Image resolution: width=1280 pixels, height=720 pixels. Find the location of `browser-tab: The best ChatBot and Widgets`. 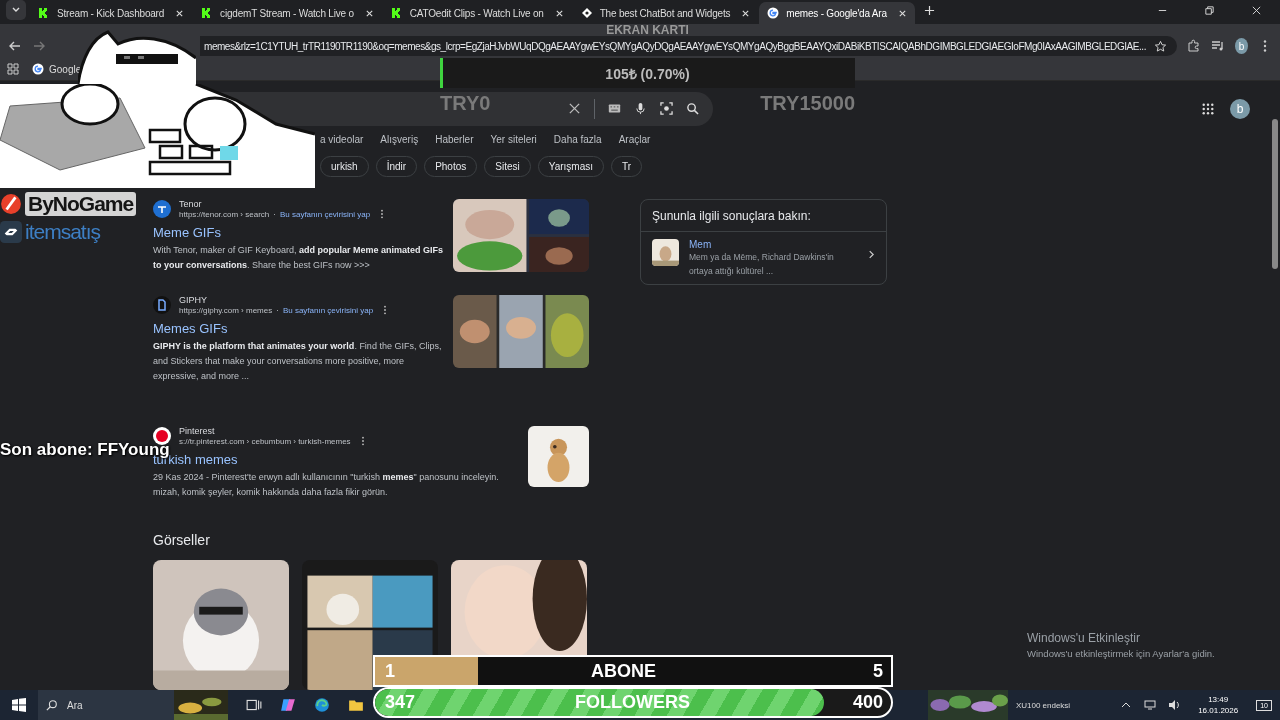

browser-tab: The best ChatBot and Widgets is located at coordinates (665, 13).